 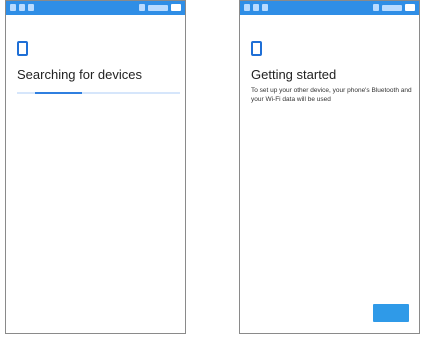 What do you see at coordinates (80, 74) in the screenshot?
I see `page-title: Searching for devices` at bounding box center [80, 74].